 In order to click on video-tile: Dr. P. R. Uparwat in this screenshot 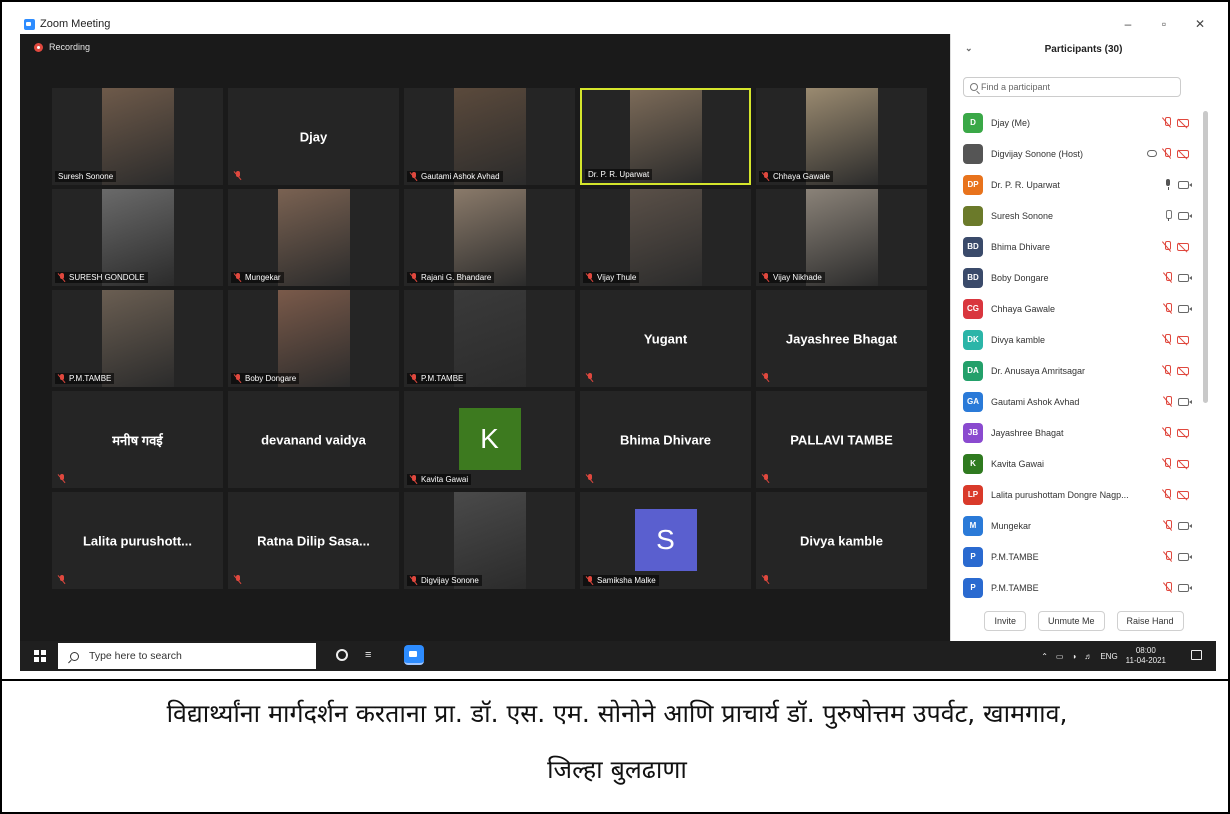, I will do `click(665, 136)`.